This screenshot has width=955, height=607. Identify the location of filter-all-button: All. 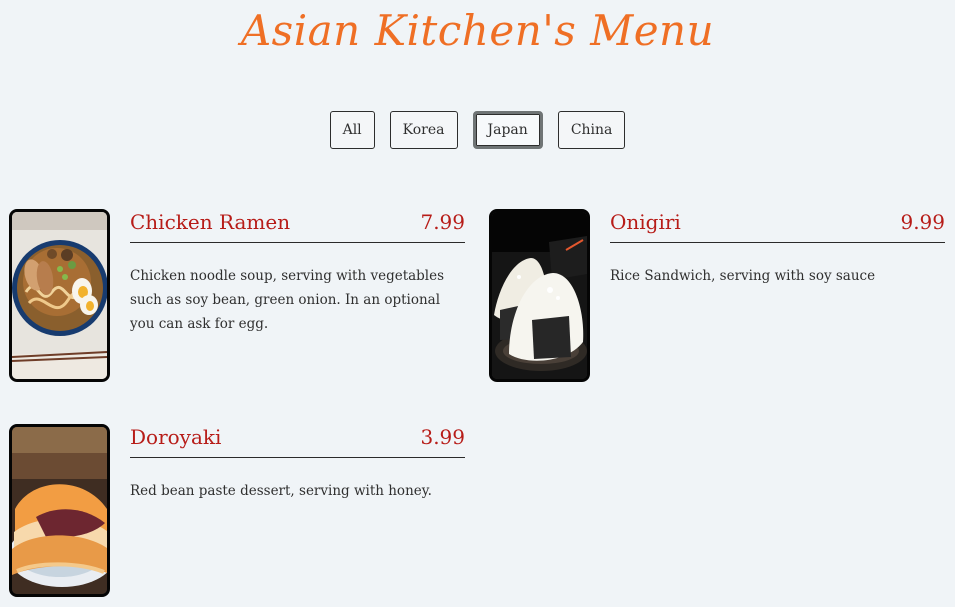
(352, 130).